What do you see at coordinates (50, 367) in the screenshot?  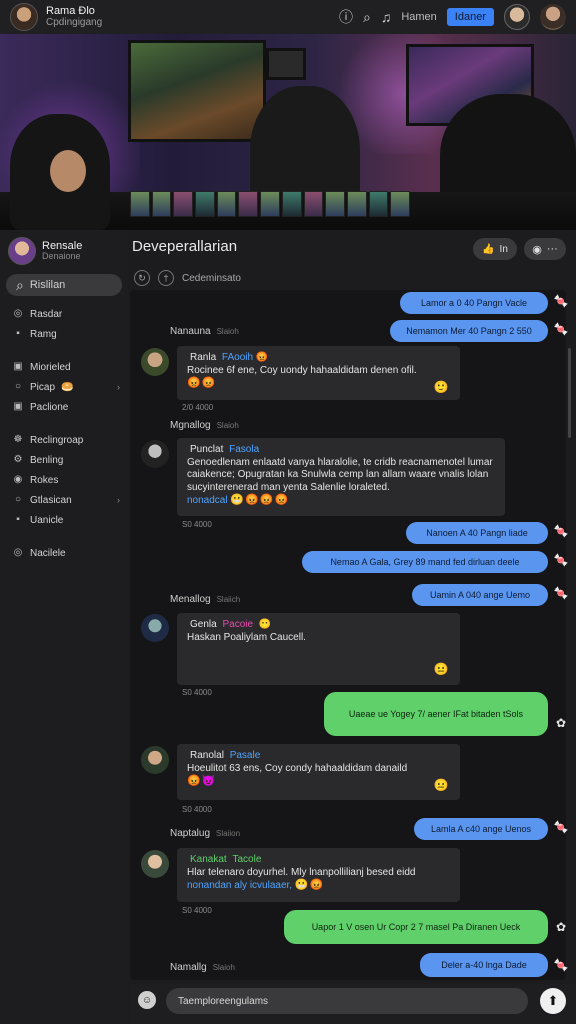 I see `sidebar-item-label: Miorieled` at bounding box center [50, 367].